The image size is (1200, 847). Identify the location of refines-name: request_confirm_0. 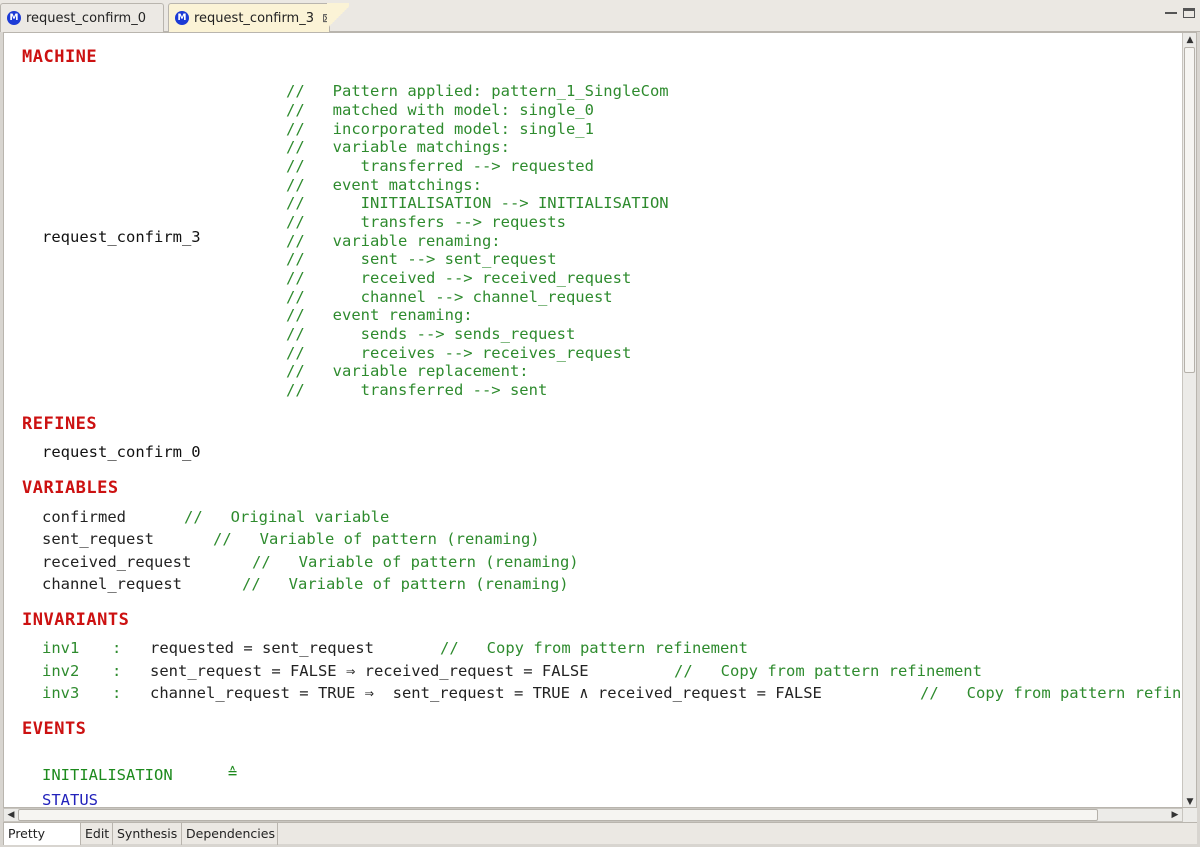
(121, 452).